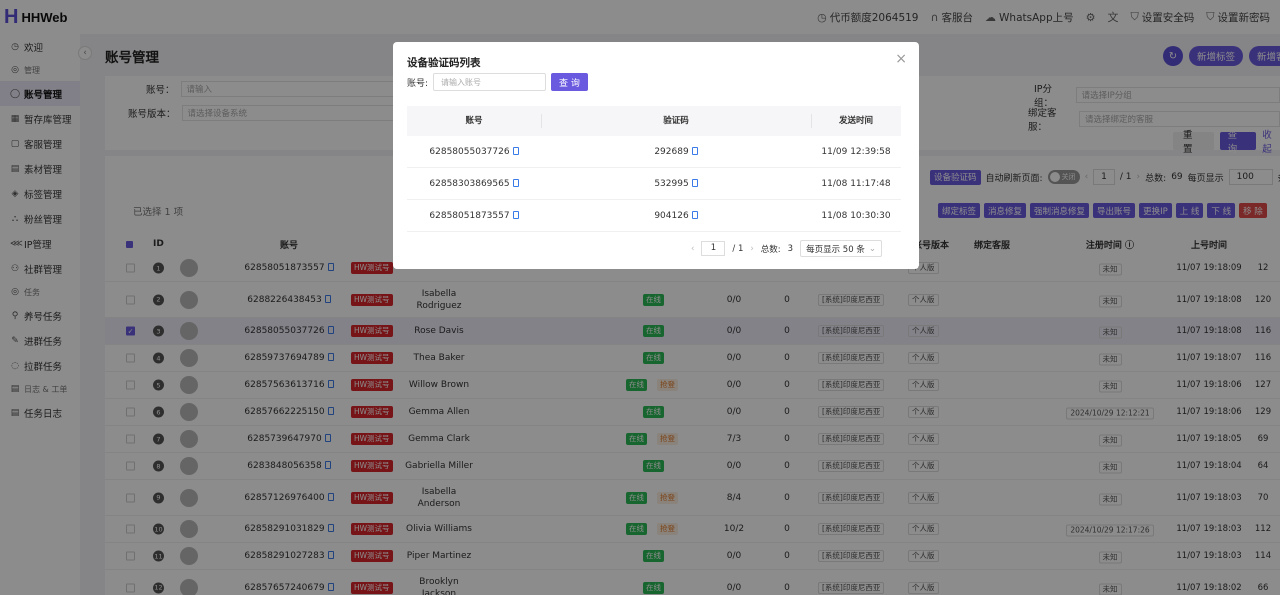  Describe the element at coordinates (751, 249) in the screenshot. I see `modal-next-page-icon: ›` at that location.